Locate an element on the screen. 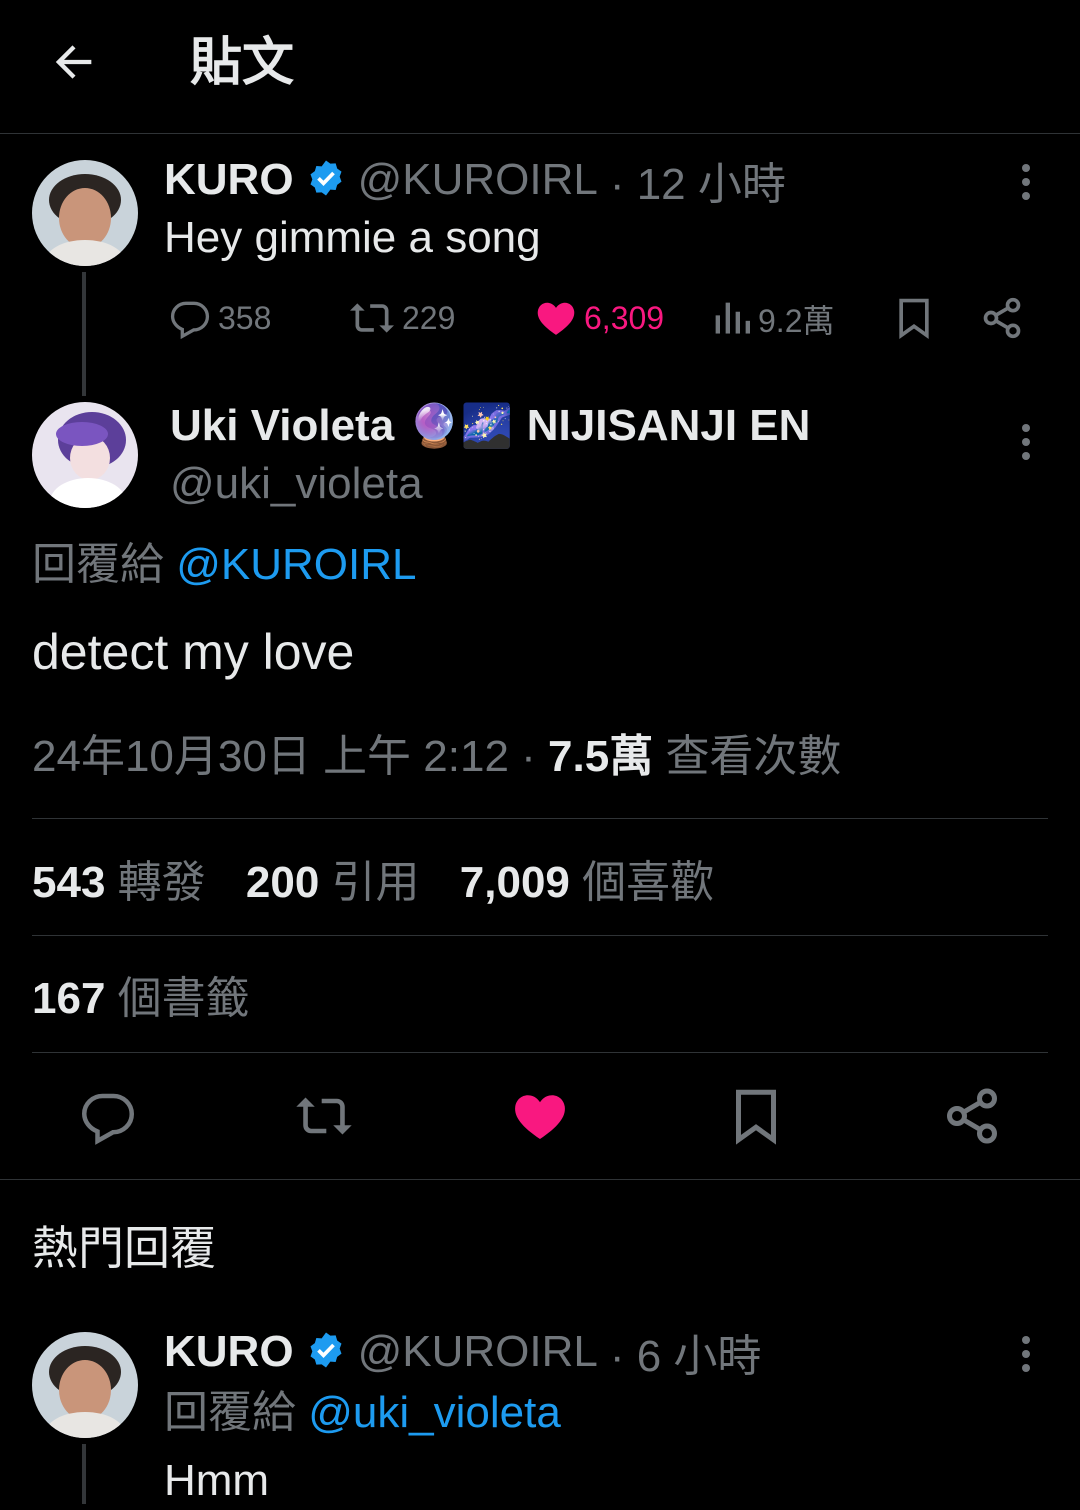 The height and width of the screenshot is (1510, 1080). section-divider is located at coordinates (540, 1179).